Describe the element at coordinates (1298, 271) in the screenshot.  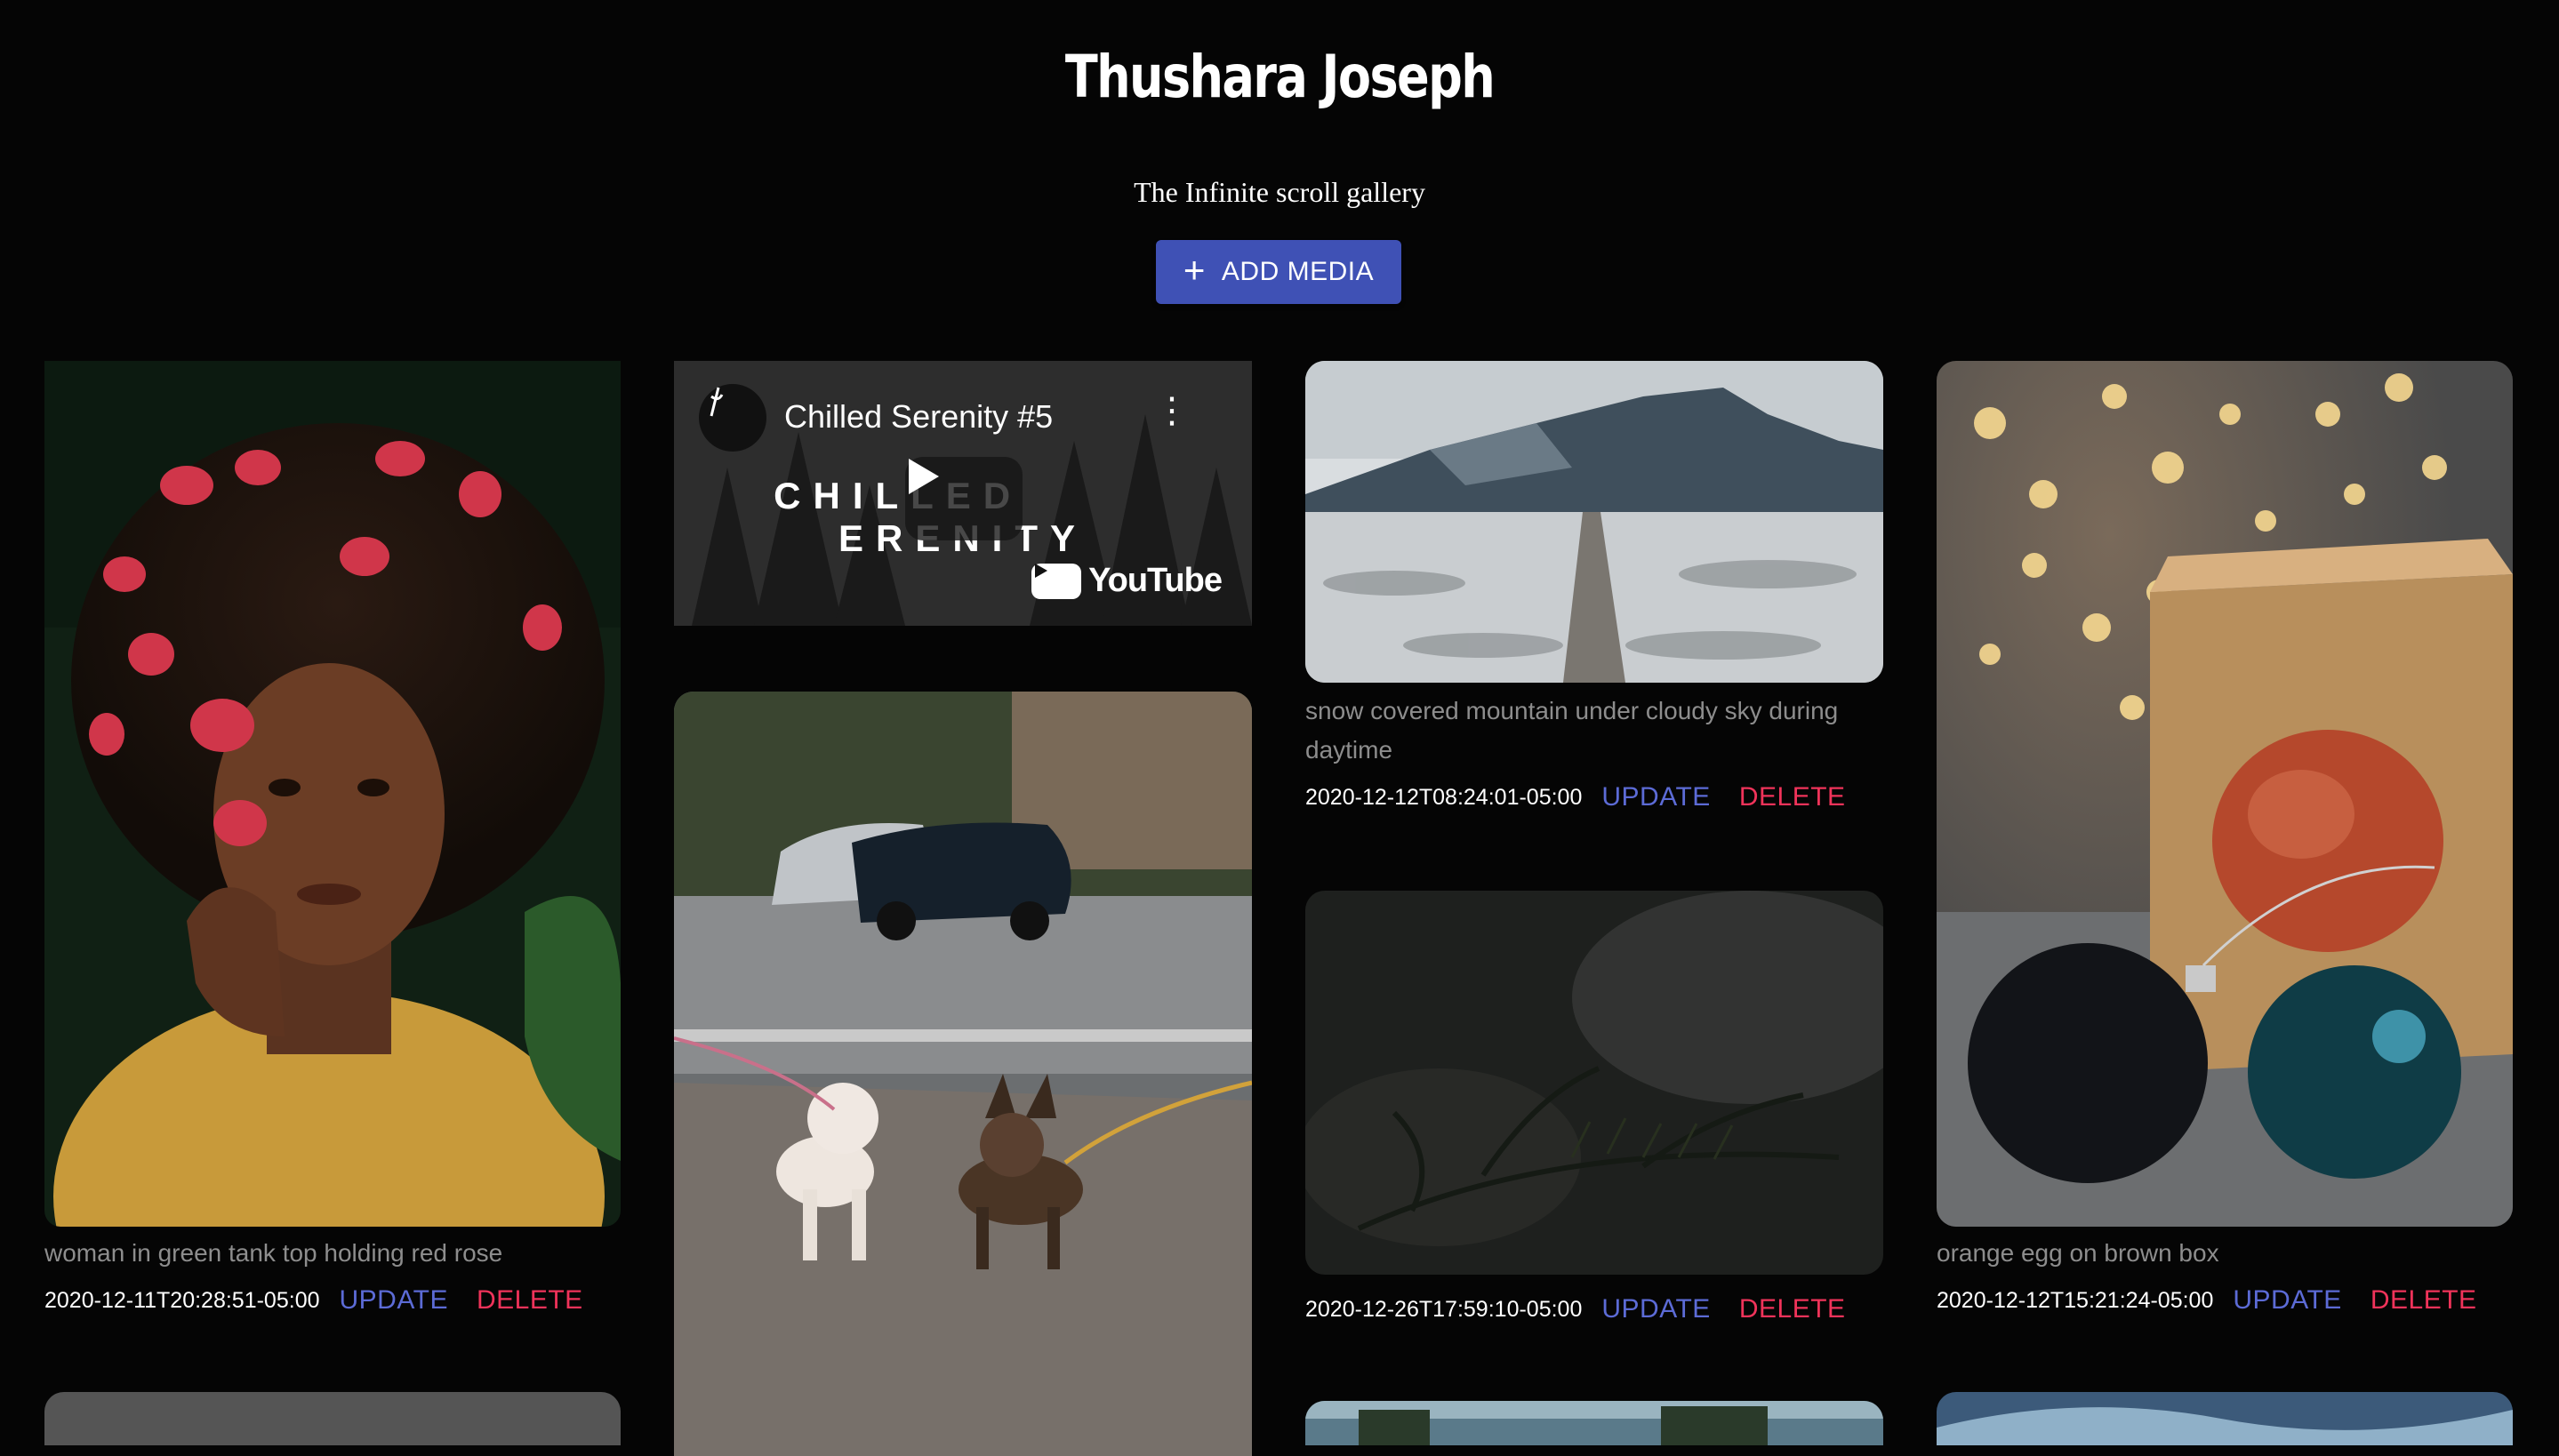
I see `add-media-label: ADD MEDIA` at that location.